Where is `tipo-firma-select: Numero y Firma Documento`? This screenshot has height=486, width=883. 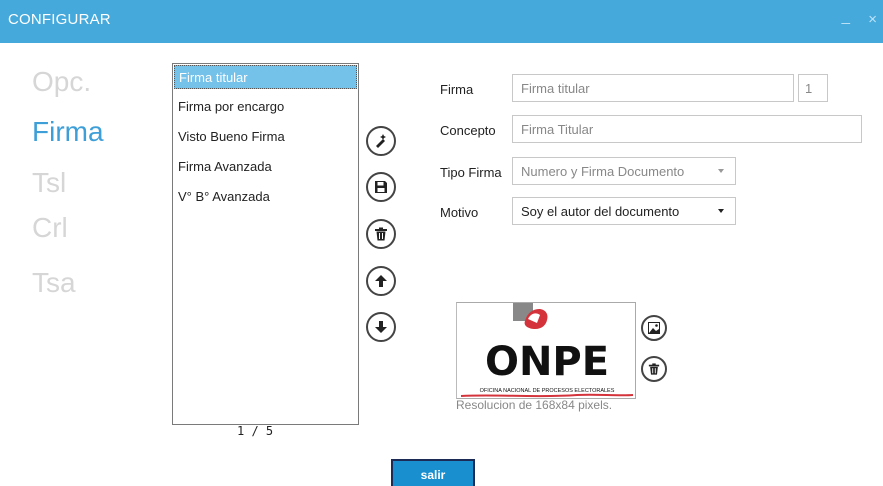 tipo-firma-select: Numero y Firma Documento is located at coordinates (624, 171).